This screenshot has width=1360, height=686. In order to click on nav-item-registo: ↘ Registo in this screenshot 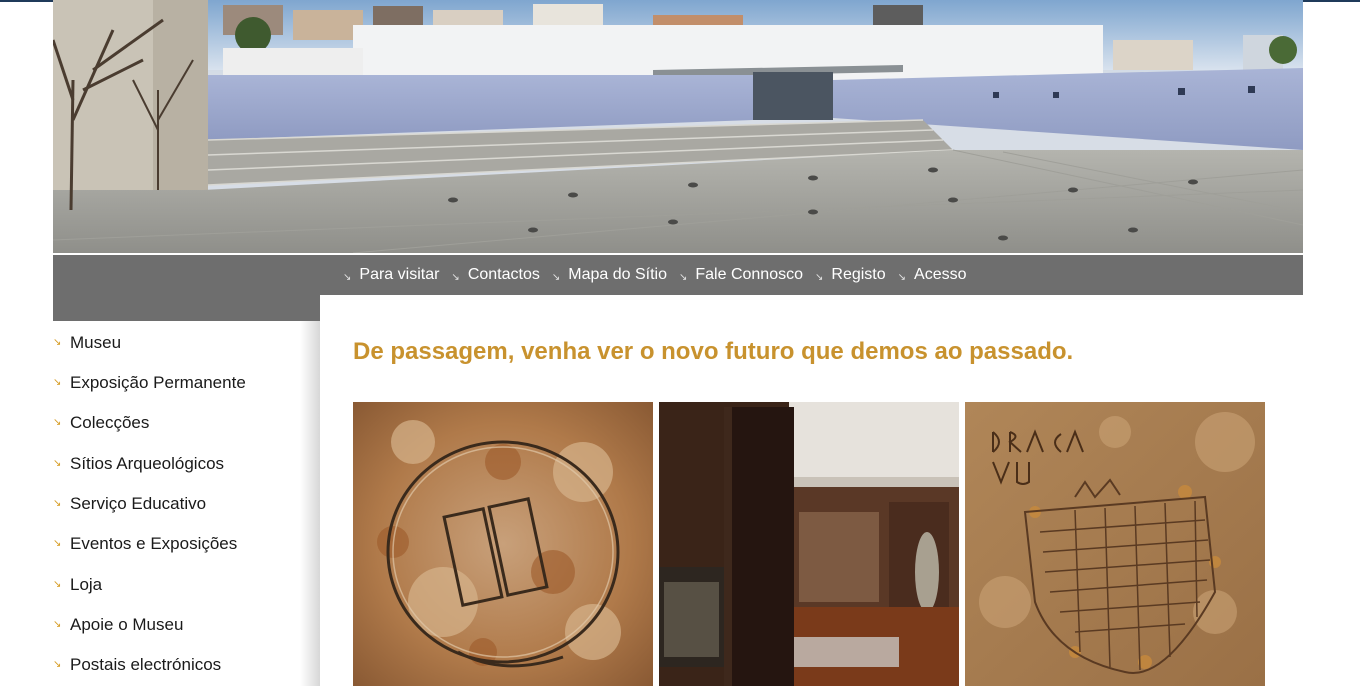, I will do `click(850, 275)`.